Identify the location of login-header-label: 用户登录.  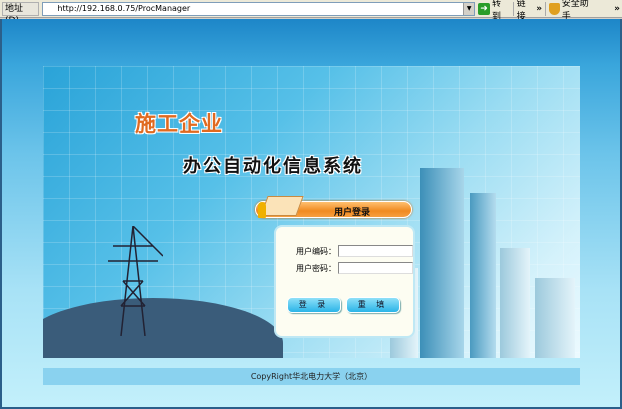
(352, 213).